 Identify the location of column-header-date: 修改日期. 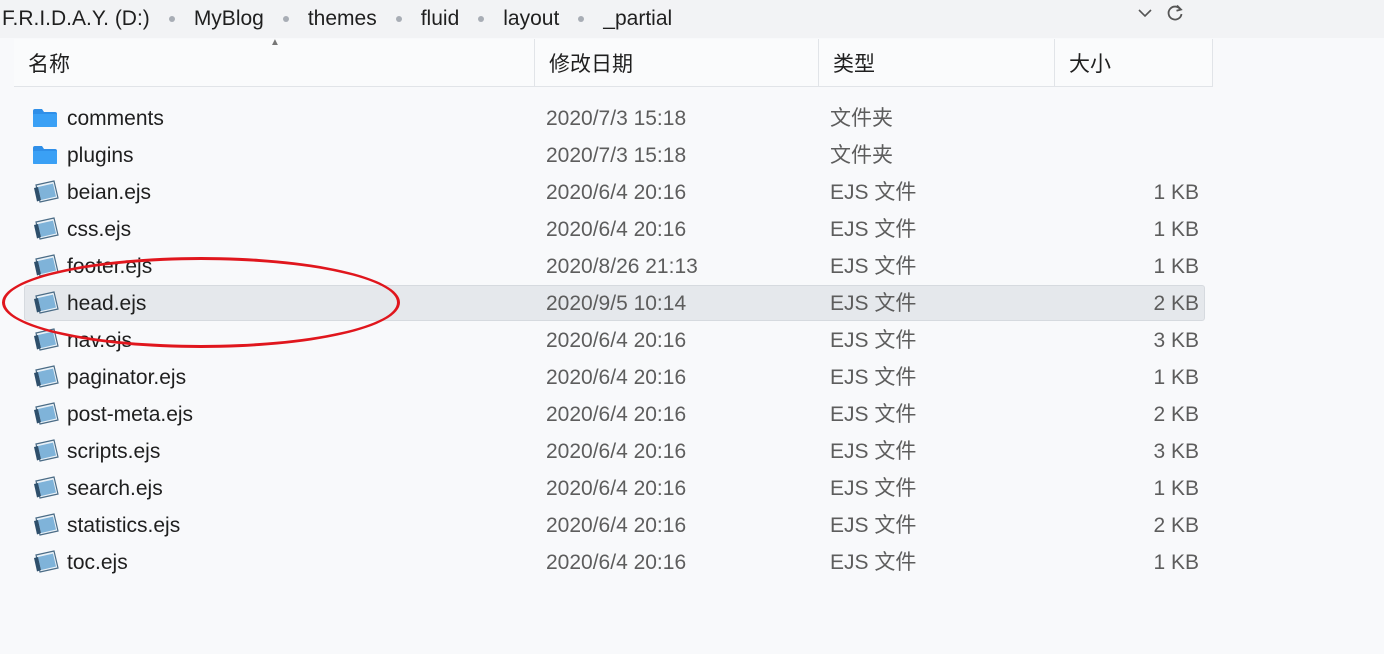
(677, 62).